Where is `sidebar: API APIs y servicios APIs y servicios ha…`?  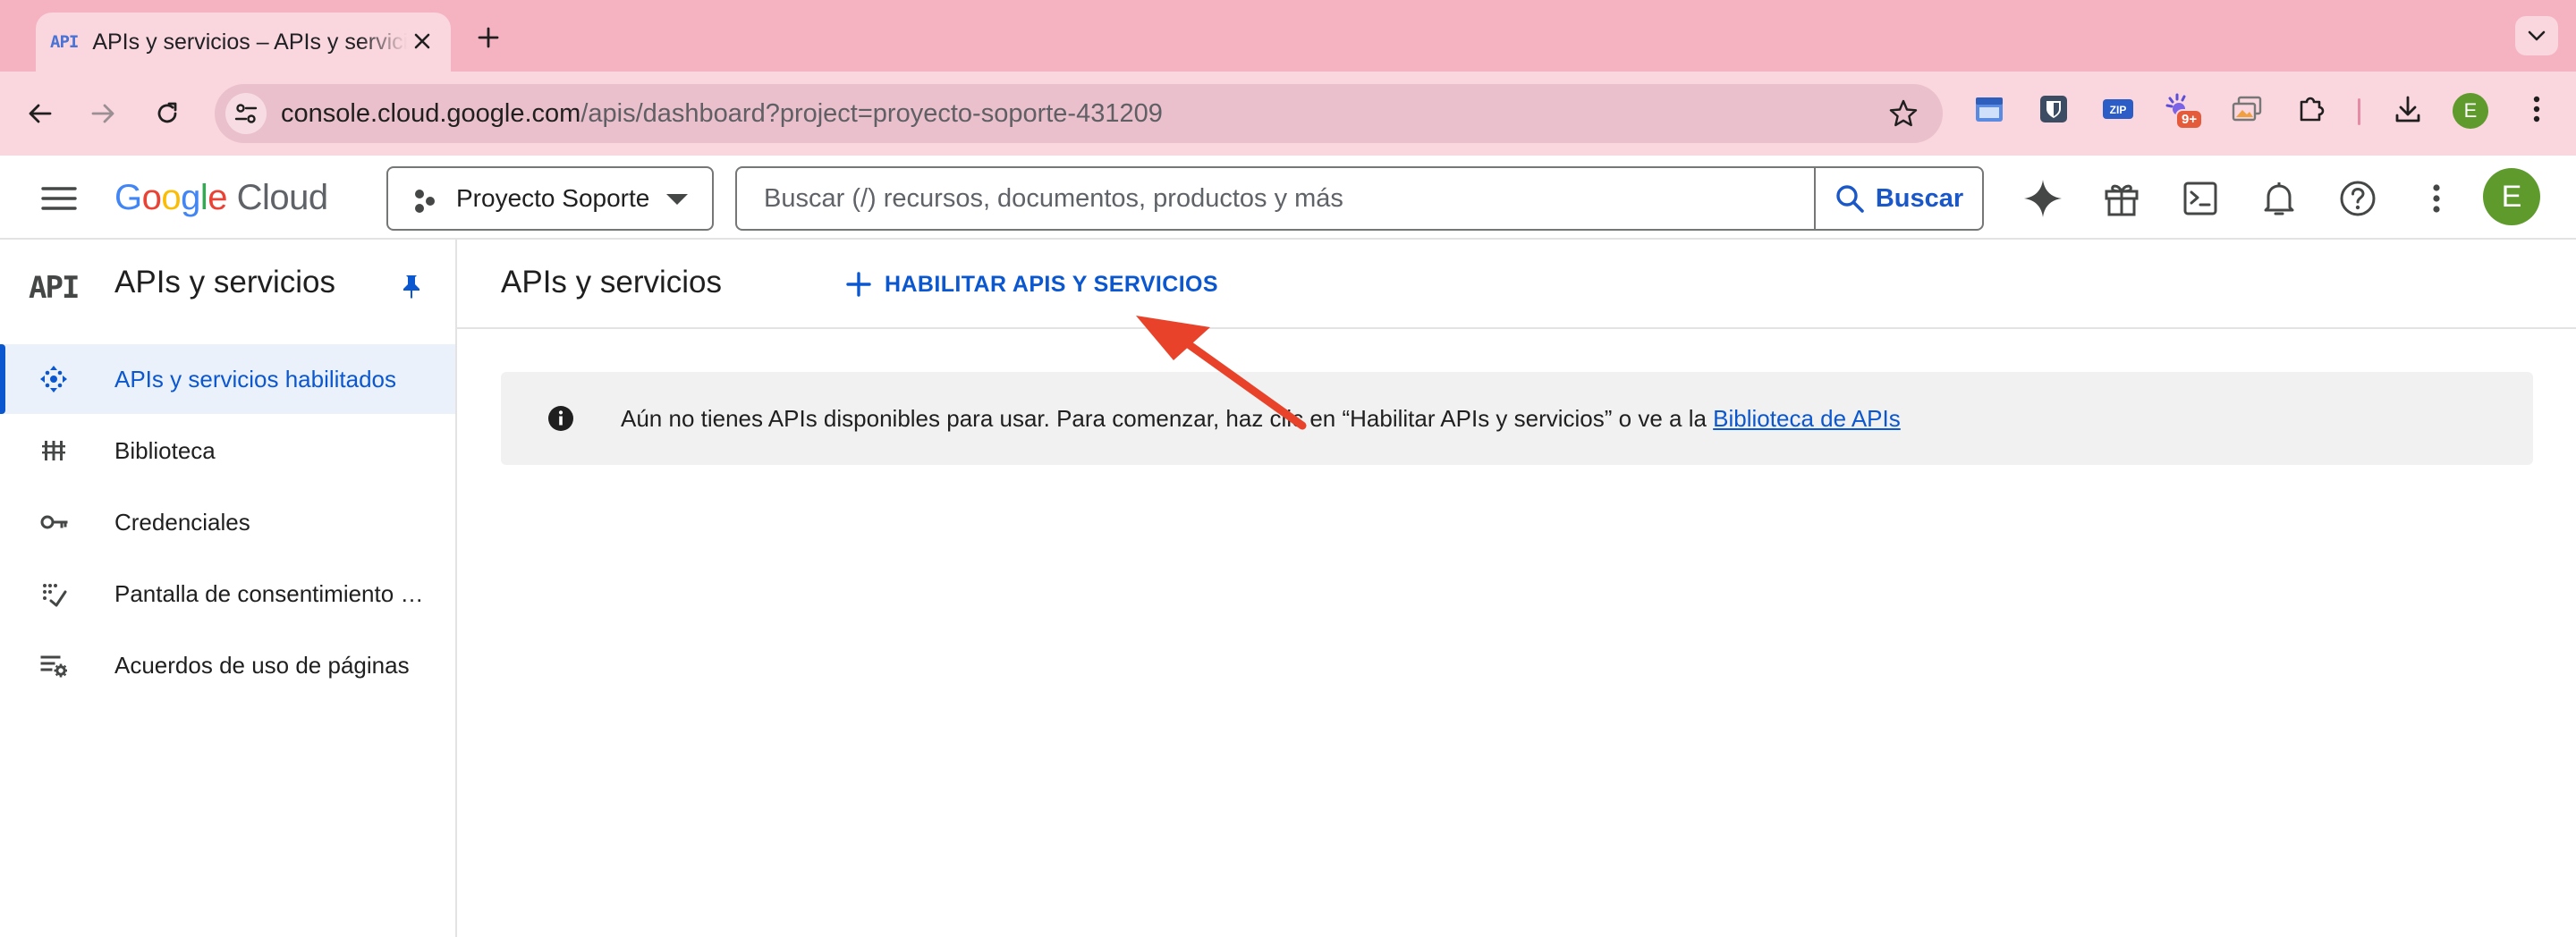 sidebar: API APIs y servicios APIs y servicios ha… is located at coordinates (228, 588).